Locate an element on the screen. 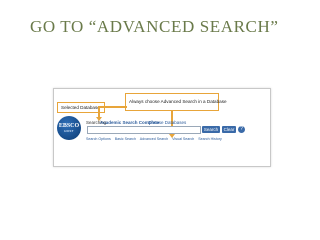 This screenshot has width=320, height=240. help-icon: ? is located at coordinates (241, 129).